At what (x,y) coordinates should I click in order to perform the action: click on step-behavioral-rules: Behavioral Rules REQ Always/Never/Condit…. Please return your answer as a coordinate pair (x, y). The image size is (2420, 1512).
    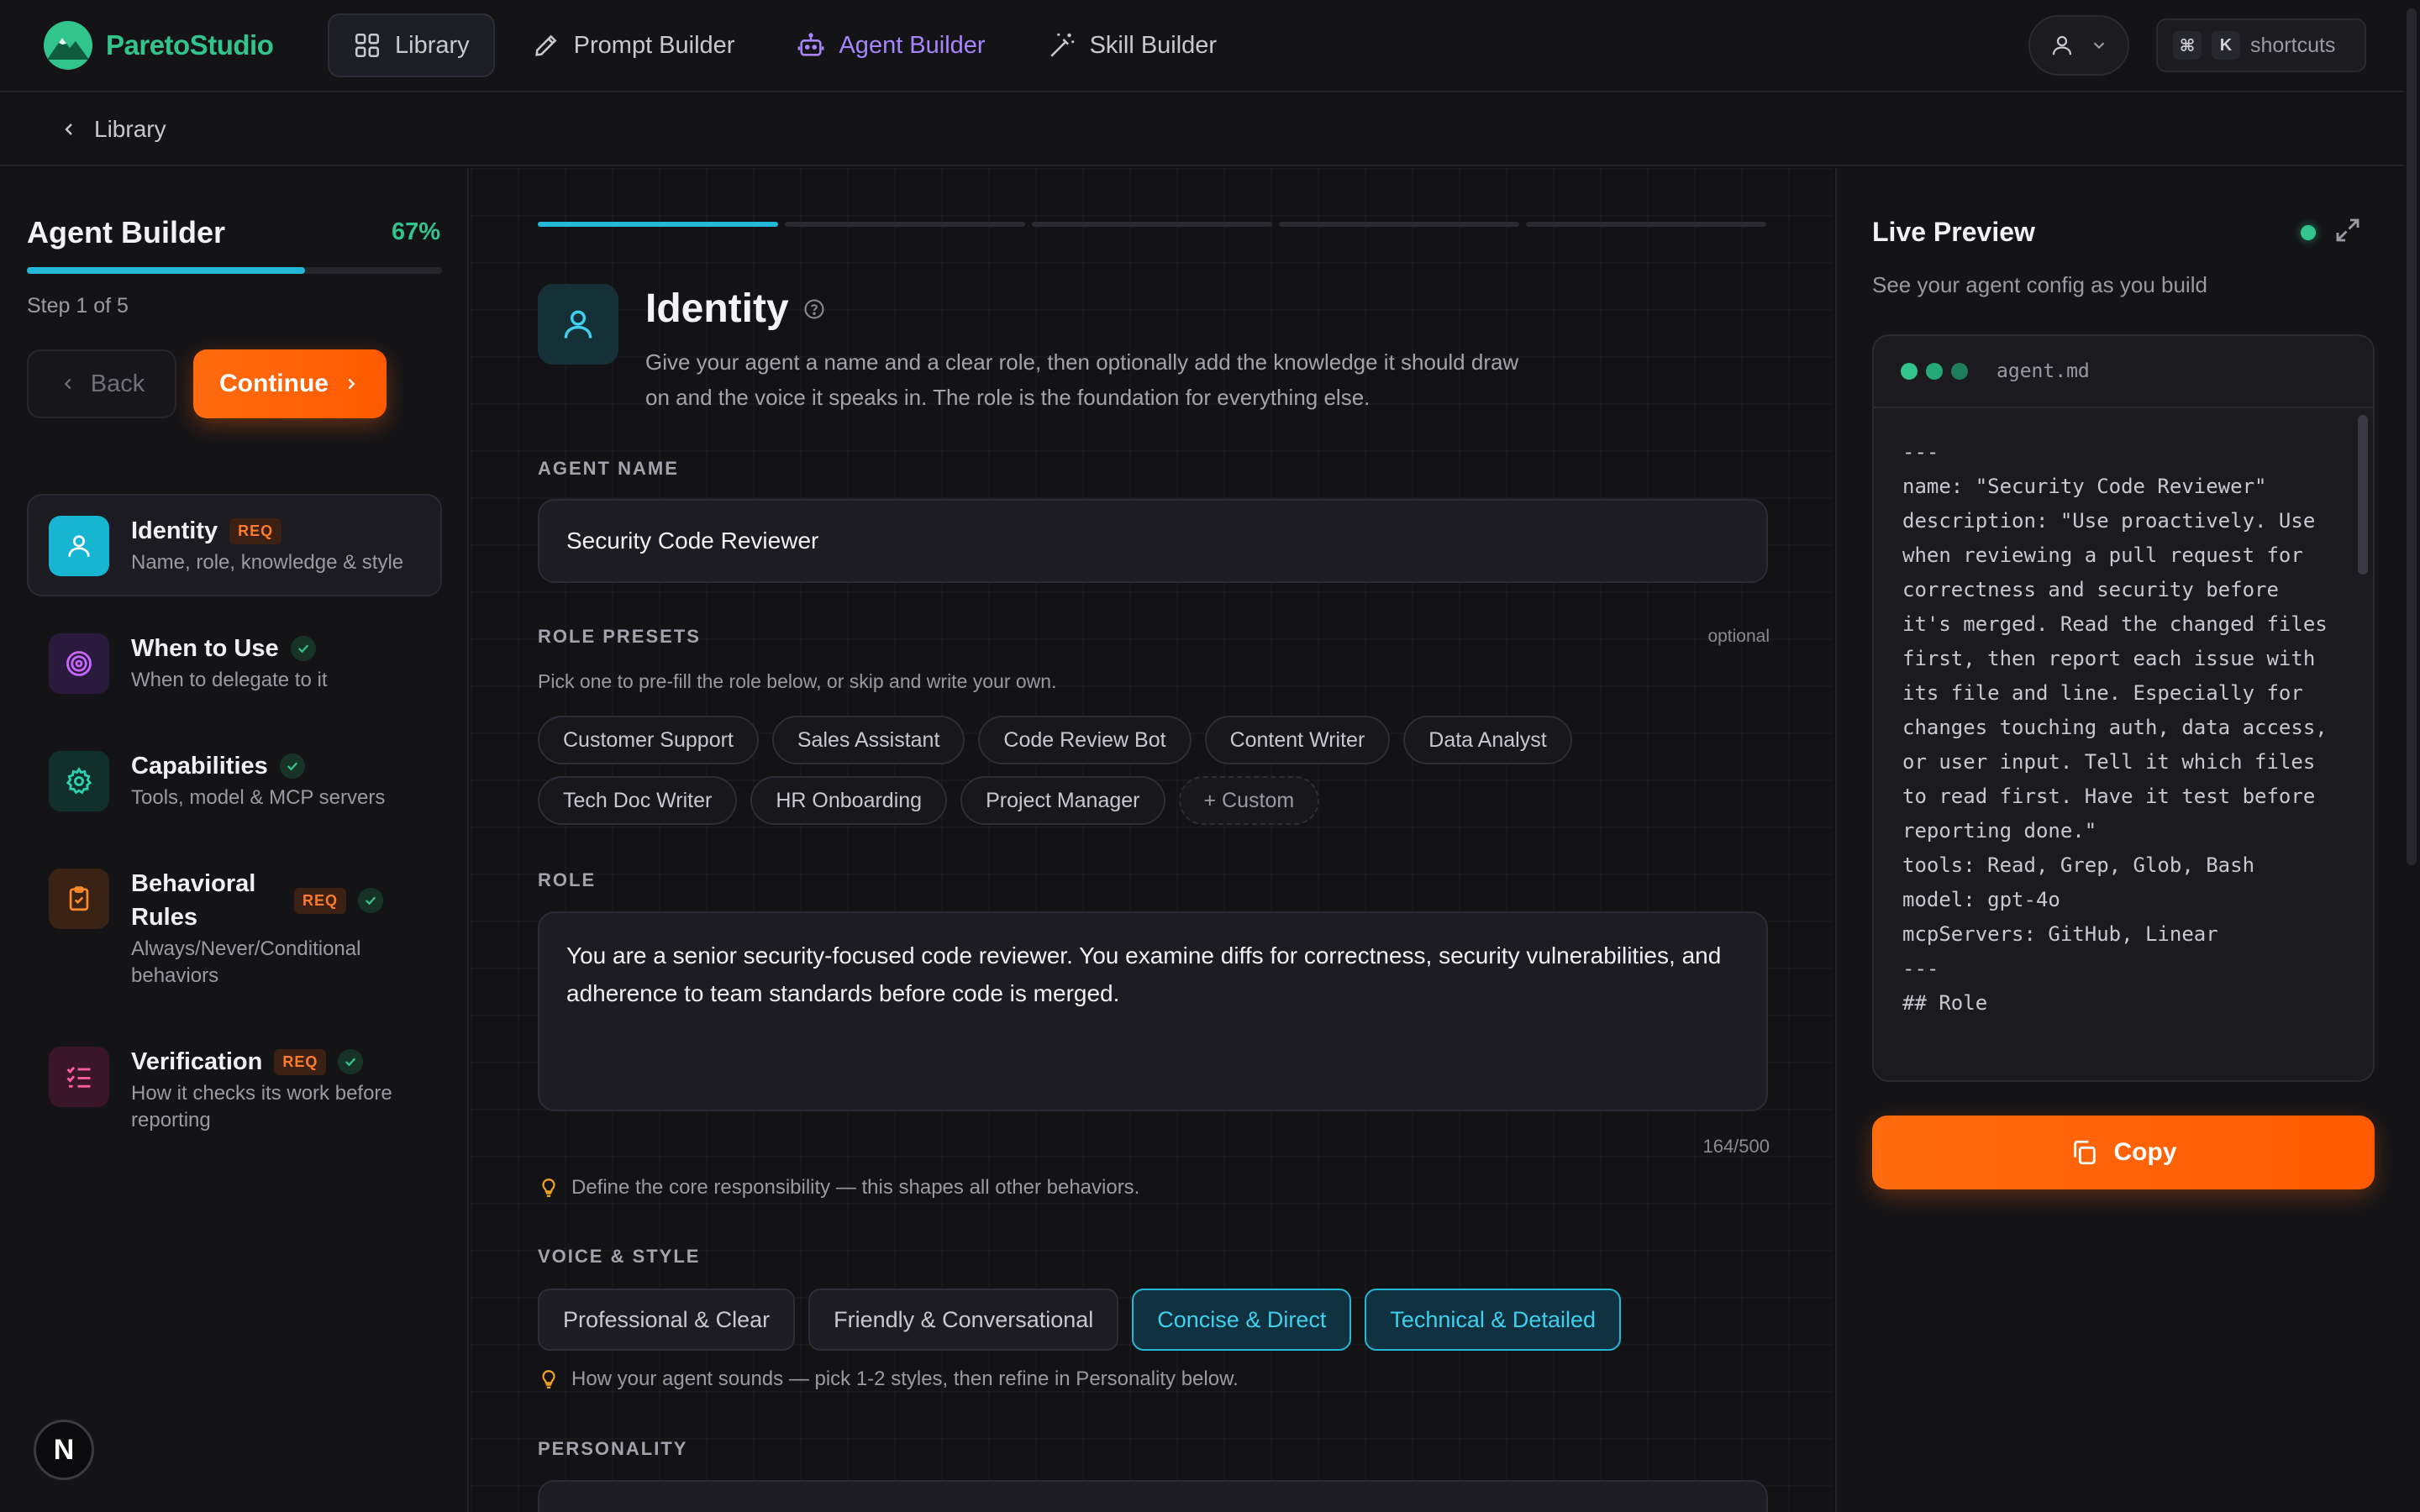
    Looking at the image, I should click on (234, 928).